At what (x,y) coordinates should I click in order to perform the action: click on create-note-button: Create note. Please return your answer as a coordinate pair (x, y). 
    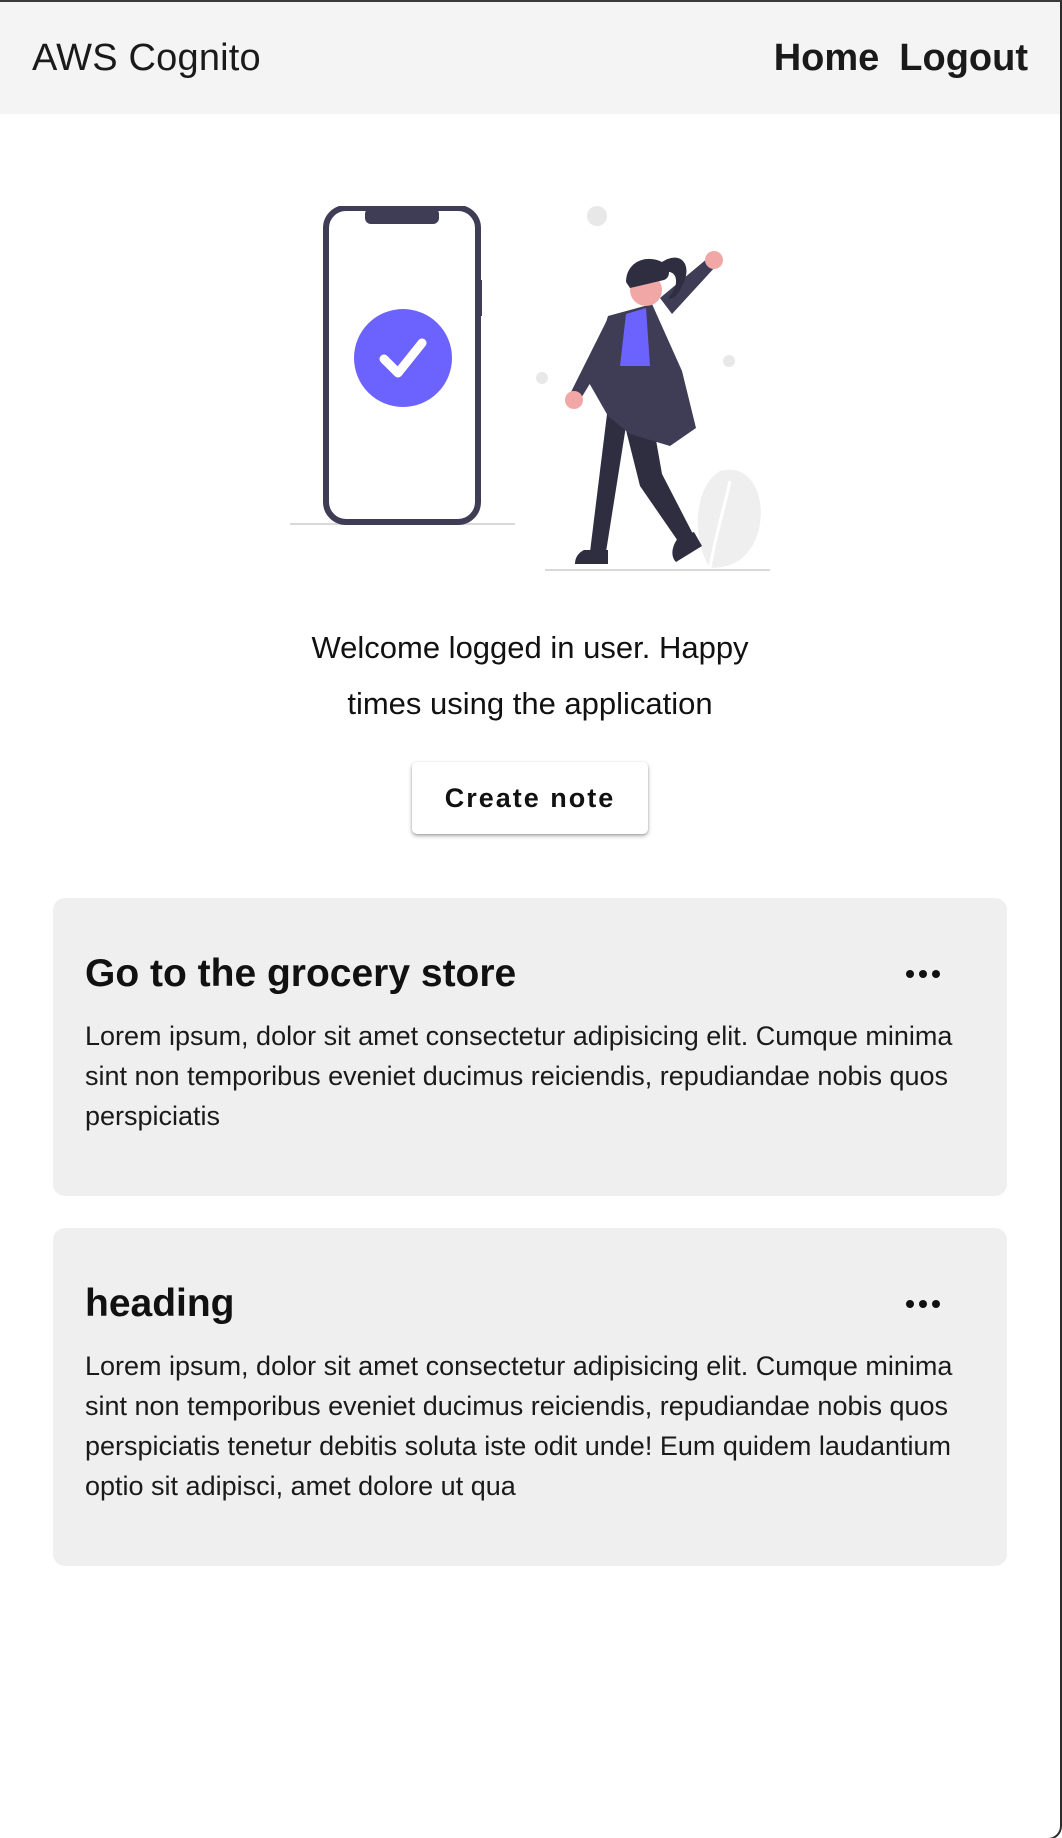
    Looking at the image, I should click on (530, 798).